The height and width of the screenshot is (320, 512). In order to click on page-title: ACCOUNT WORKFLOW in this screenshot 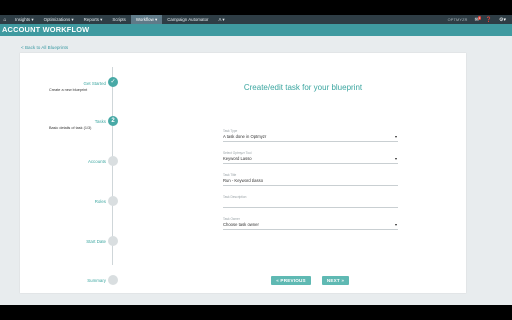, I will do `click(46, 29)`.